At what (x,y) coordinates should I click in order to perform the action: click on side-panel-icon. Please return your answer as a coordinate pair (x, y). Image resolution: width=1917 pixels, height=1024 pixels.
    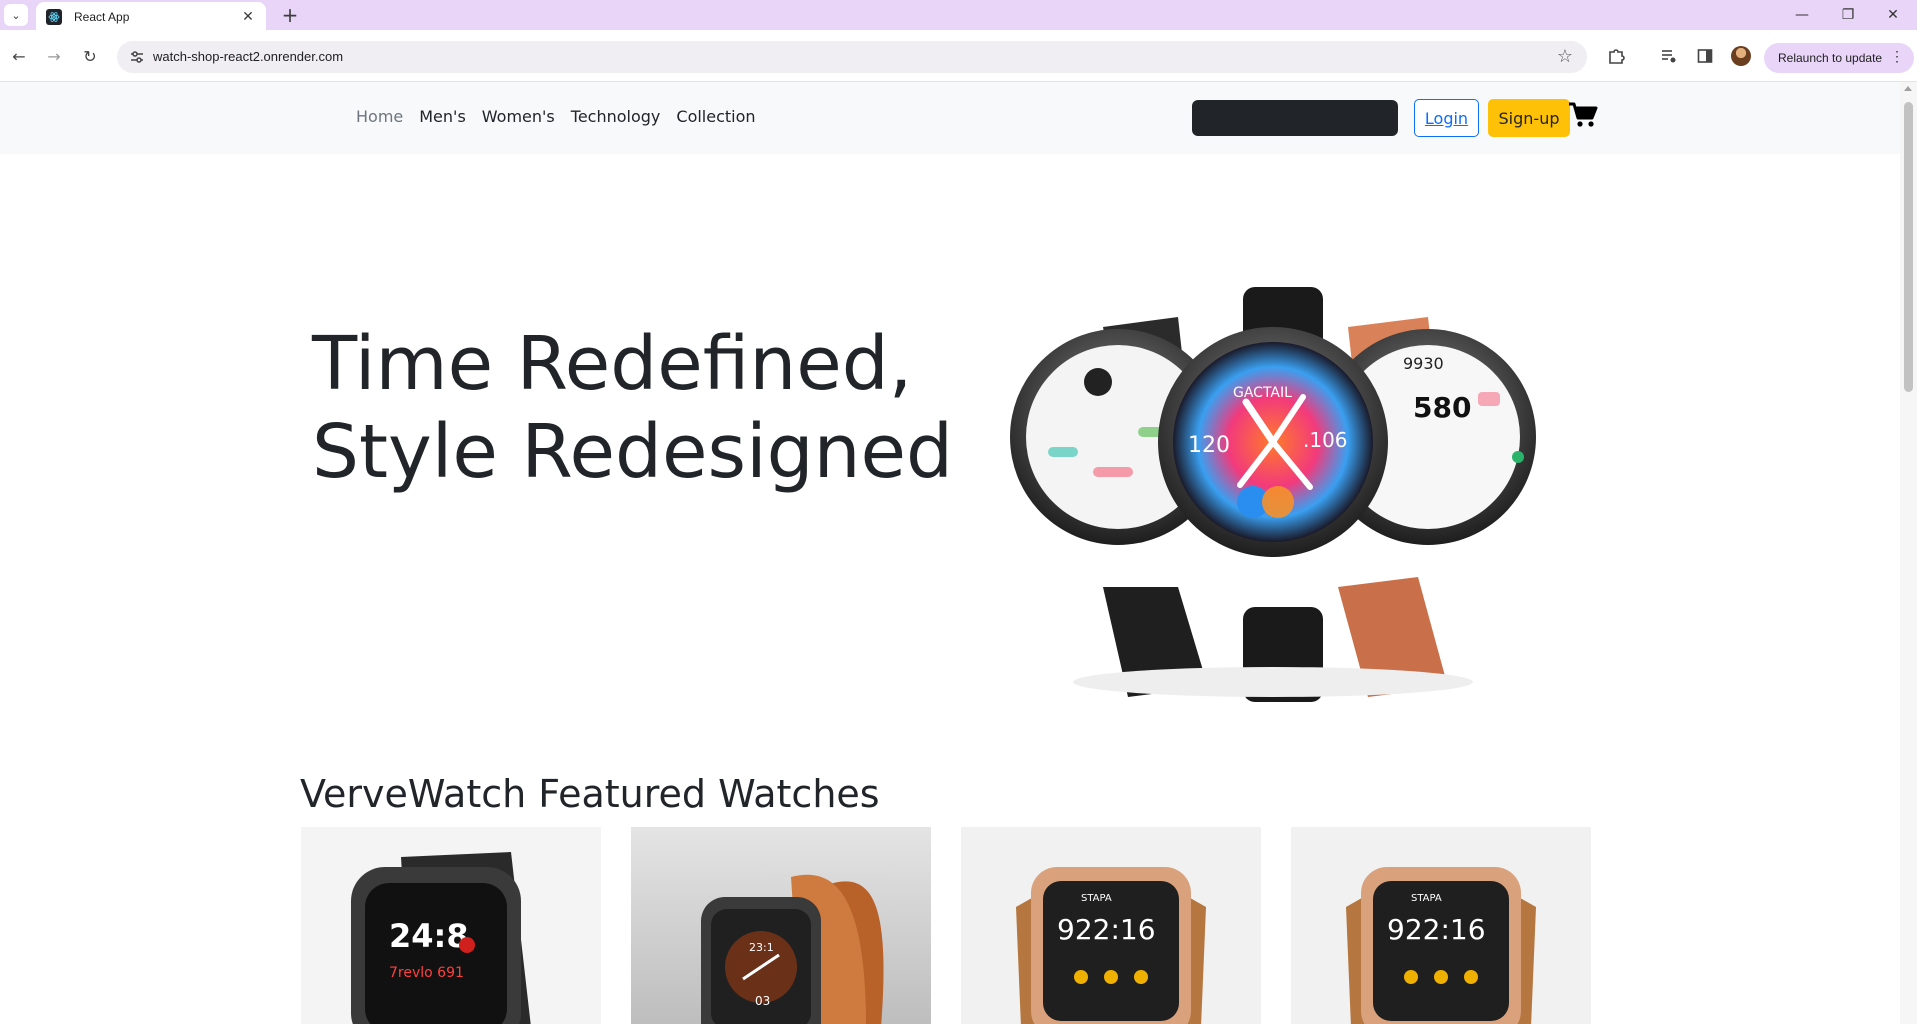
    Looking at the image, I should click on (1705, 56).